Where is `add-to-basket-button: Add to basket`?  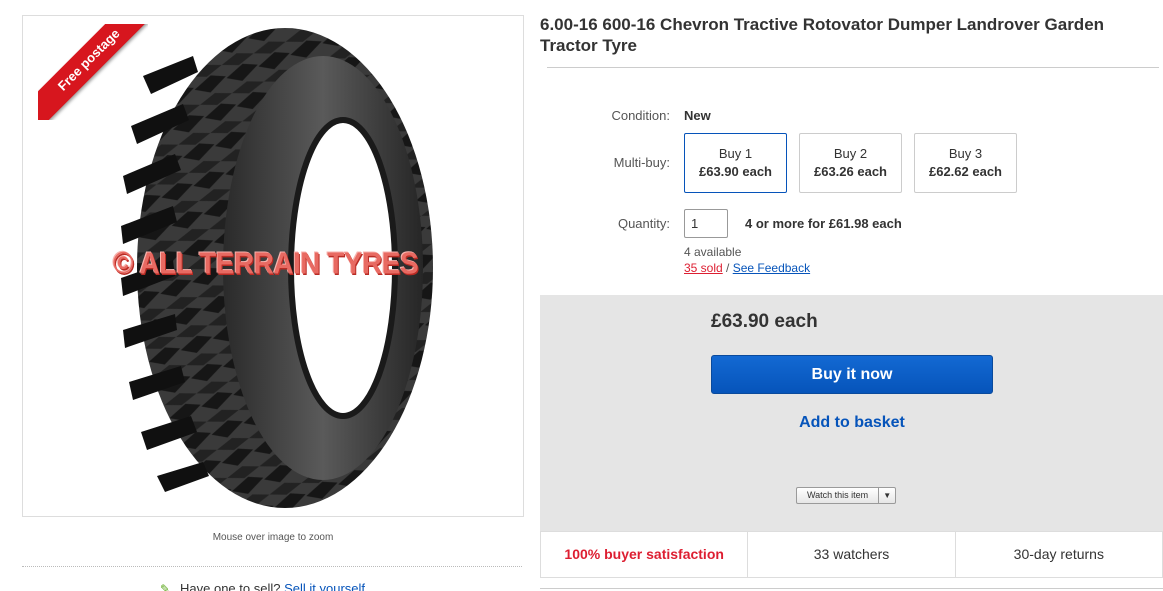
add-to-basket-button: Add to basket is located at coordinates (852, 423).